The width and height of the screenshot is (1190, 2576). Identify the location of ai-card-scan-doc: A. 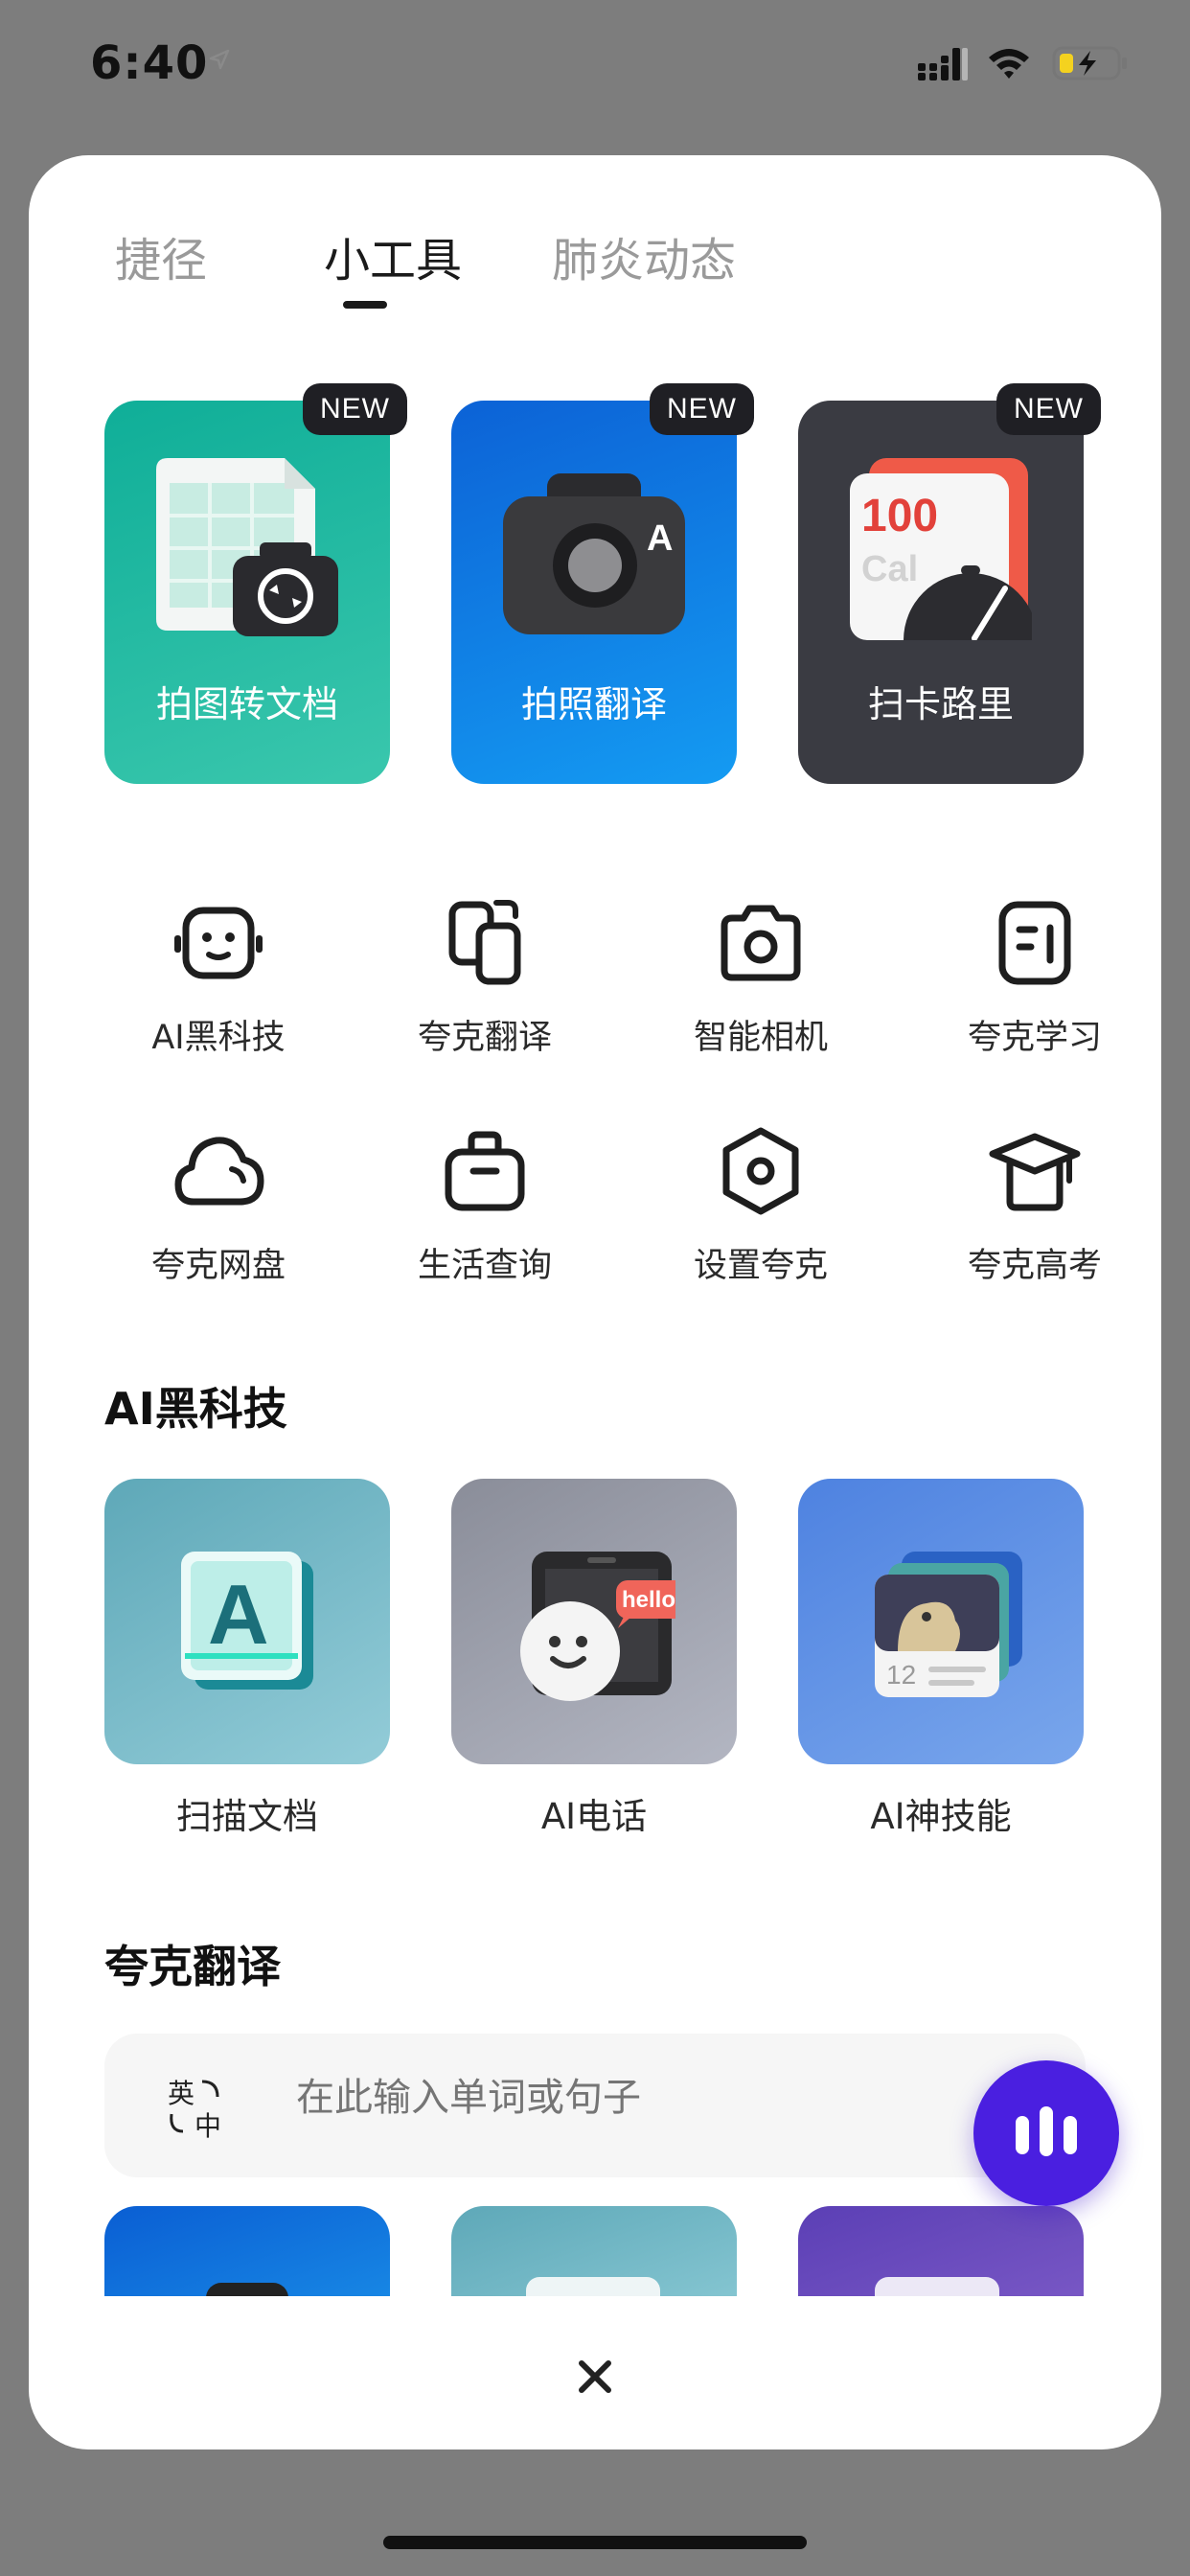
(247, 1621).